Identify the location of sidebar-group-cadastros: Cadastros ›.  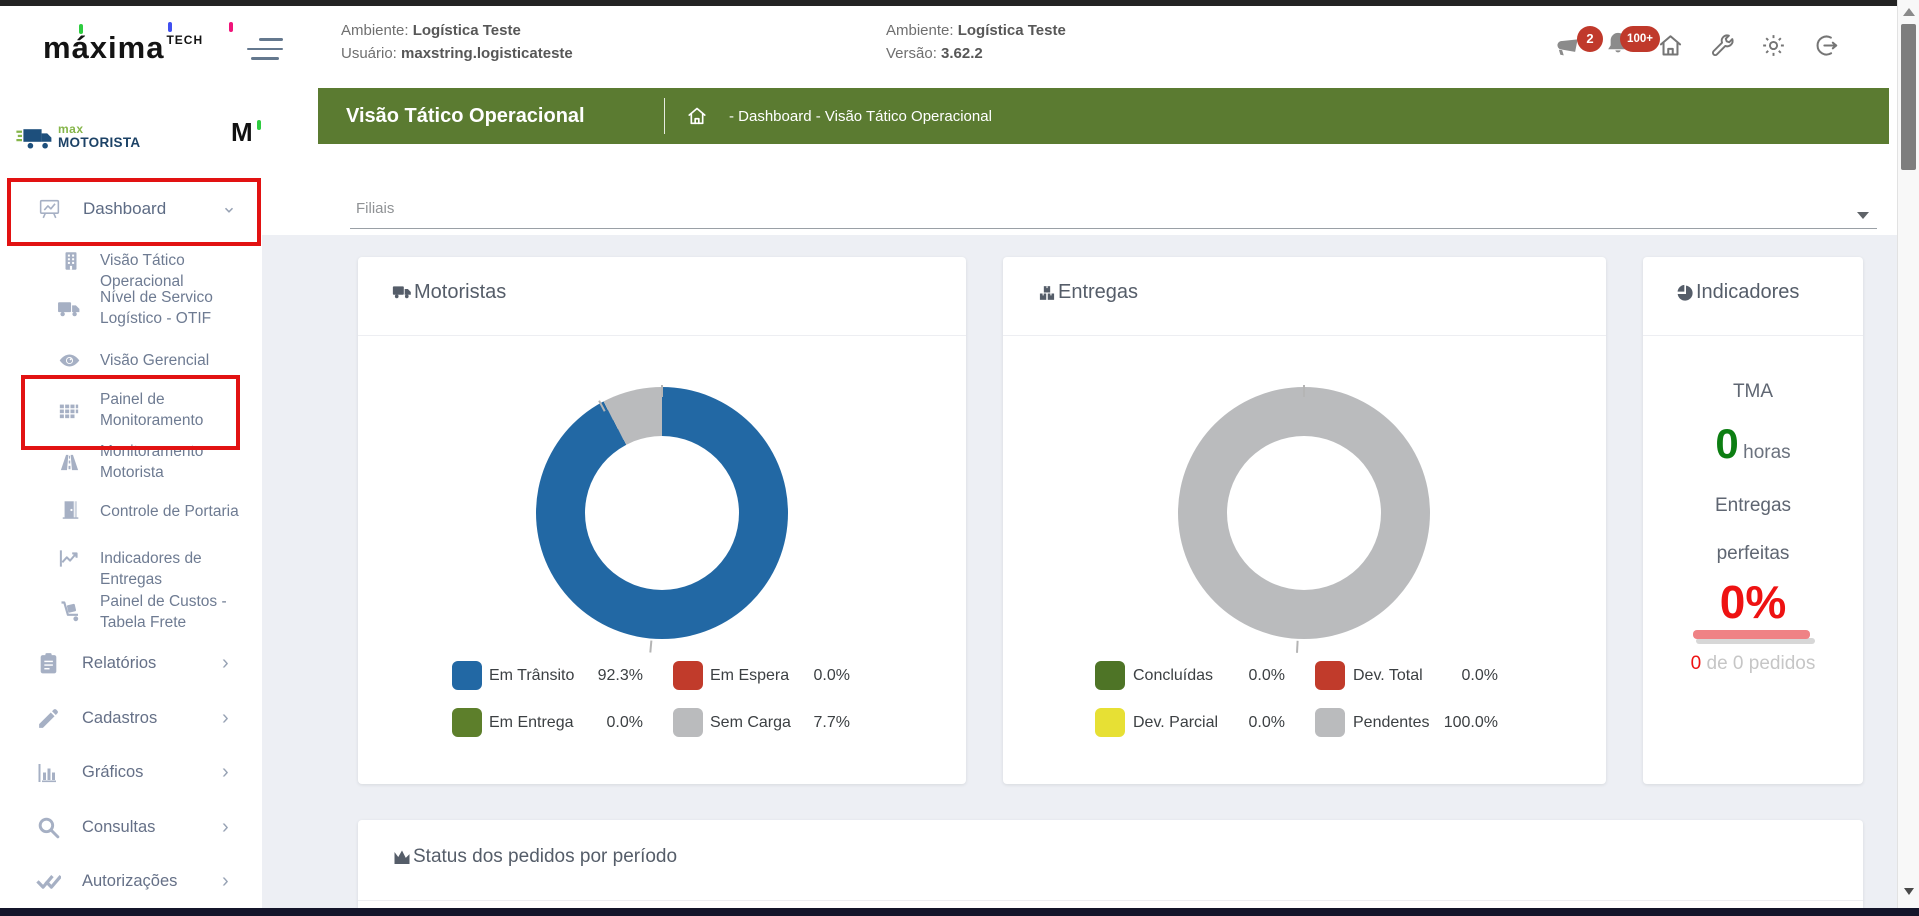
(131, 719).